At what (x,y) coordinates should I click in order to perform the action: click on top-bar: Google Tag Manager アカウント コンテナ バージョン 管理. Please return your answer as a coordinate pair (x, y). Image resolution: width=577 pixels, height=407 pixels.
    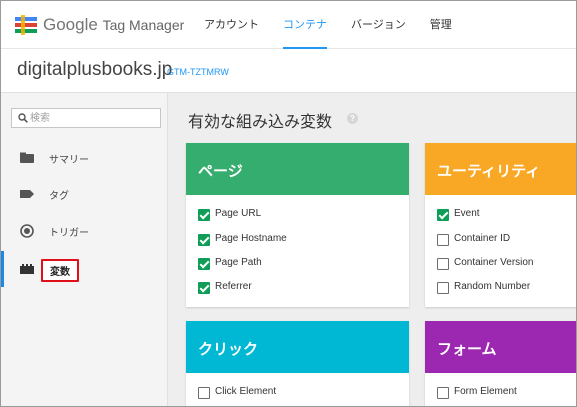
    Looking at the image, I should click on (288, 25).